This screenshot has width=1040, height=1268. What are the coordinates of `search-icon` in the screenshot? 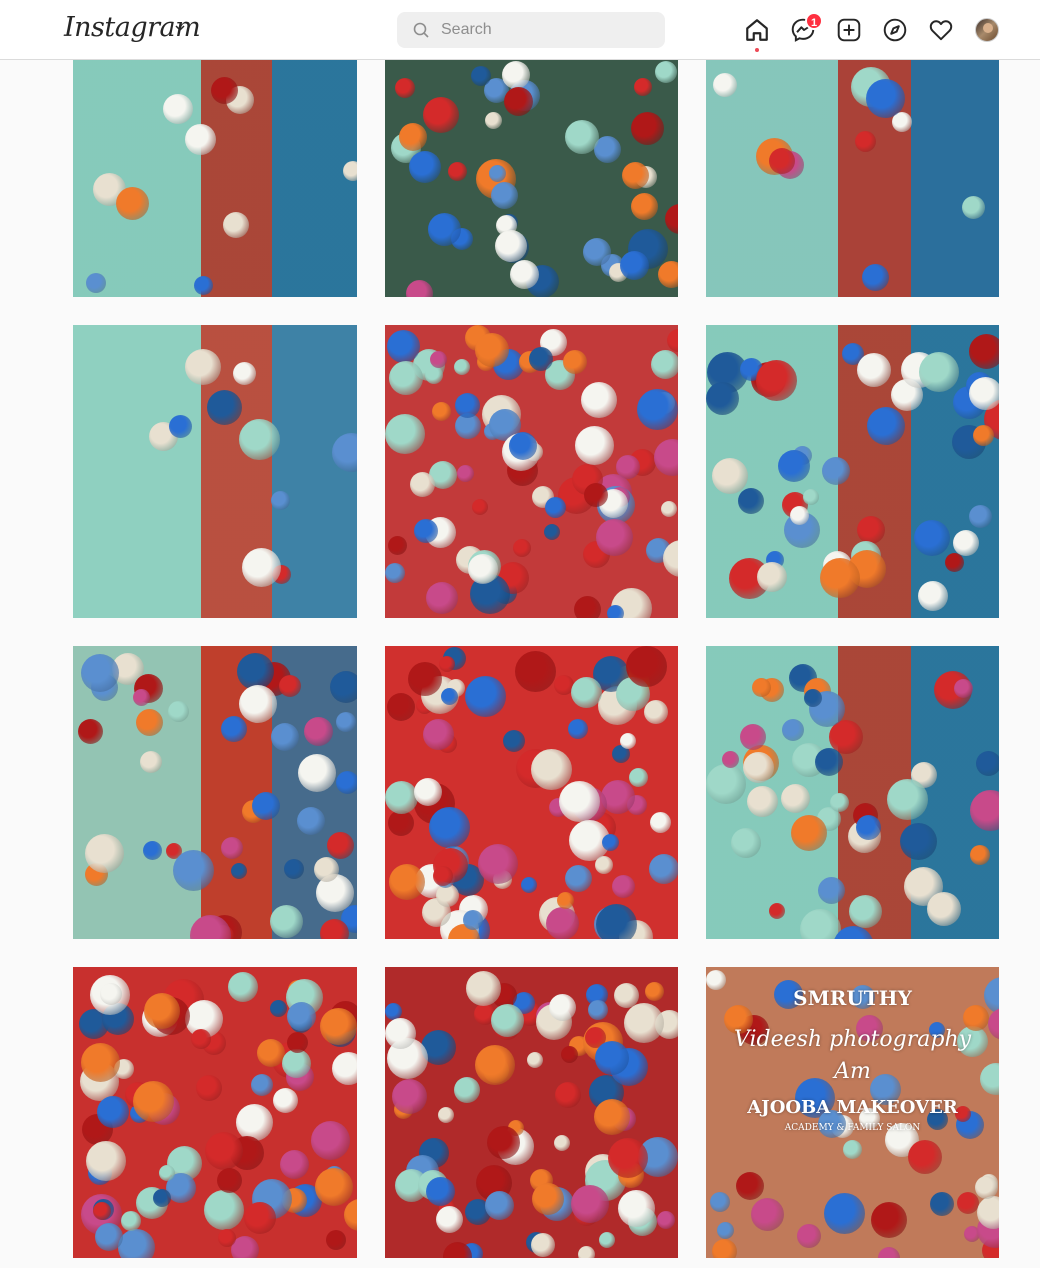 It's located at (421, 30).